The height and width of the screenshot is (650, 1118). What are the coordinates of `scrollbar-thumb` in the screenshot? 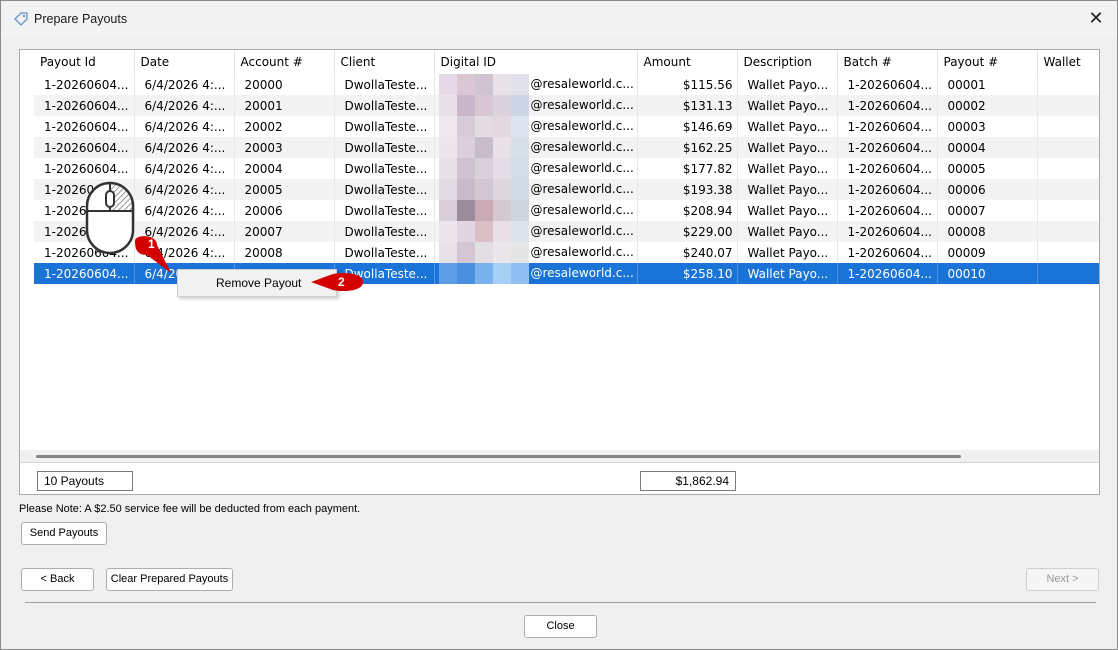 It's located at (498, 456).